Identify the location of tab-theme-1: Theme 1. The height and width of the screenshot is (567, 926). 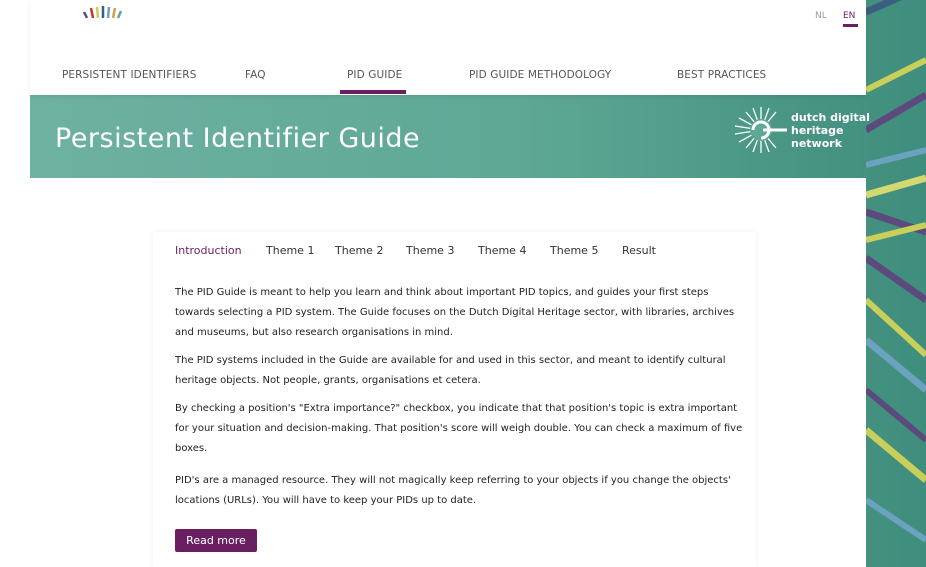
(290, 250).